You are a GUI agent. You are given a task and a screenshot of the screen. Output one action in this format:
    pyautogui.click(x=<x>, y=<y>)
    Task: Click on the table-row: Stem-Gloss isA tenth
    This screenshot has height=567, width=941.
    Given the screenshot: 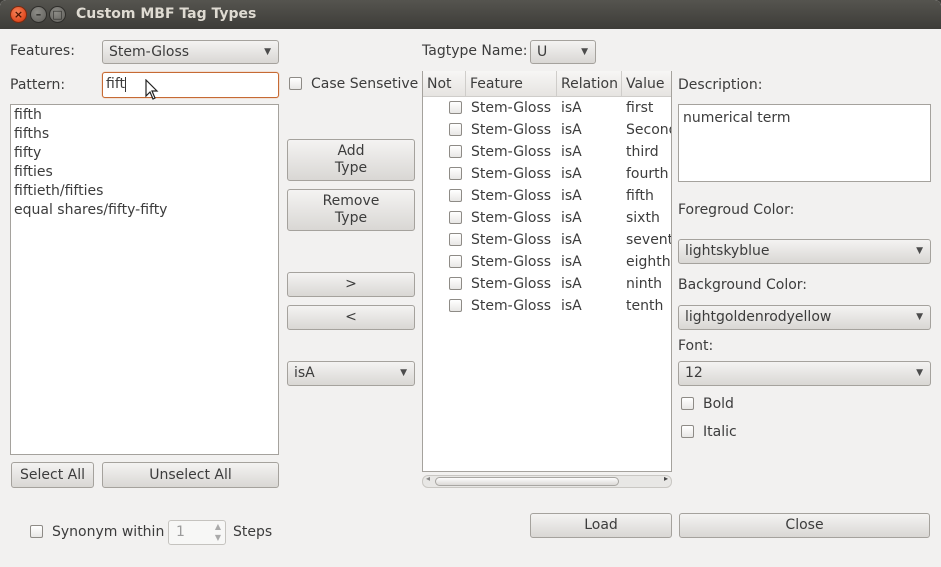 What is the action you would take?
    pyautogui.click(x=547, y=307)
    